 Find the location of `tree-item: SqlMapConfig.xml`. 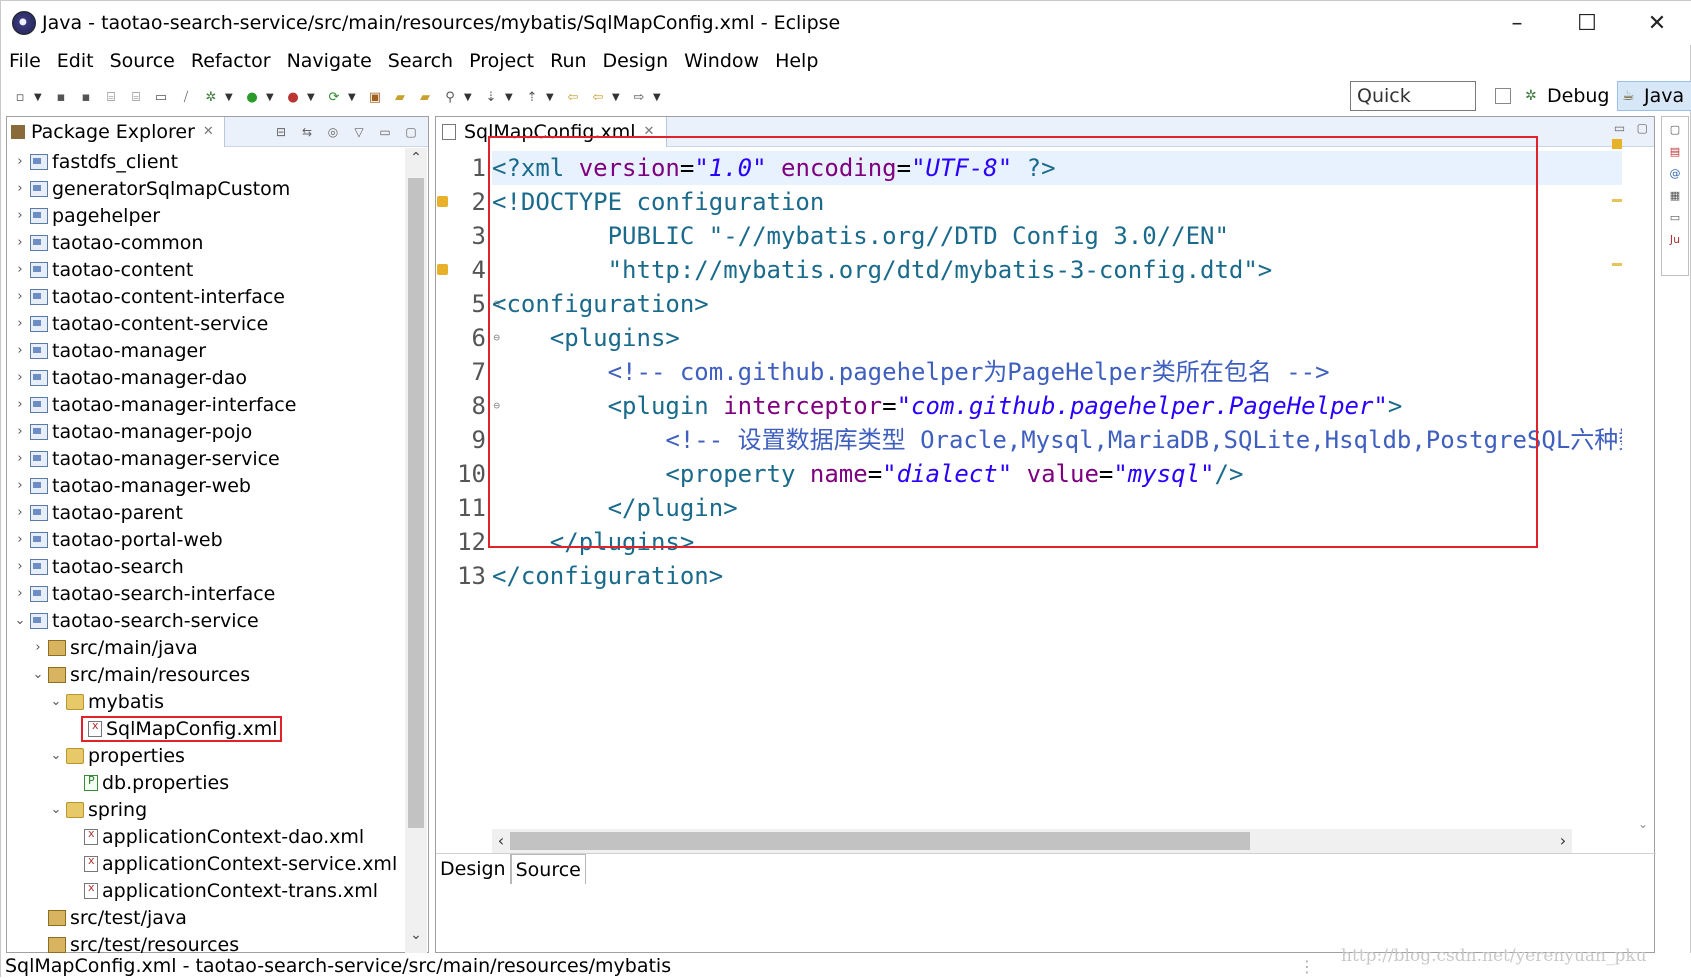

tree-item: SqlMapConfig.xml is located at coordinates (207, 728).